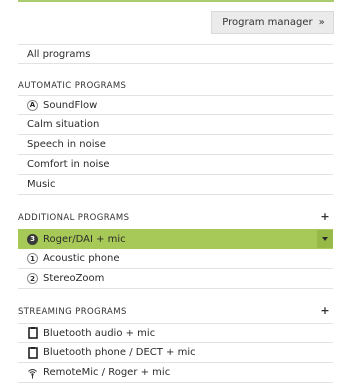 This screenshot has width=347, height=390. What do you see at coordinates (175, 311) in the screenshot?
I see `streaming-programs-header: STREAMING PROGRAMS +` at bounding box center [175, 311].